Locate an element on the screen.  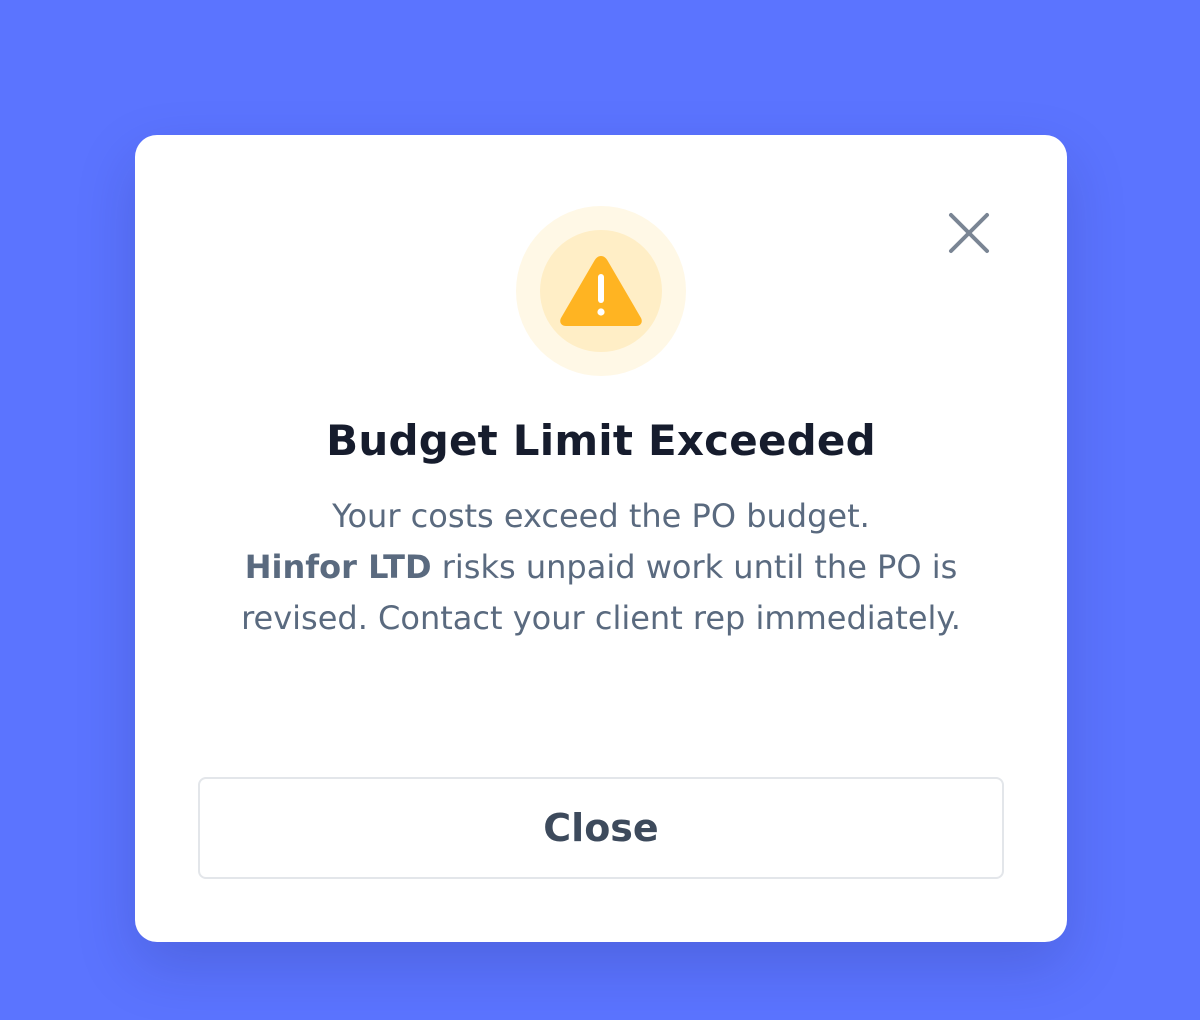
company-name: Hinfor LTD is located at coordinates (338, 567).